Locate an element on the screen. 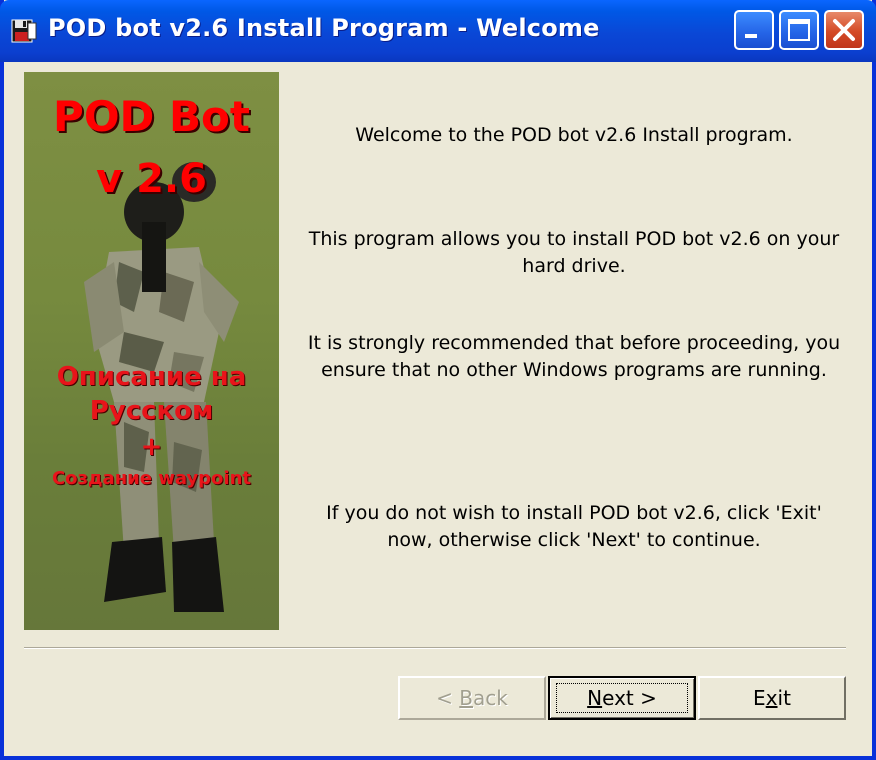 This screenshot has width=876, height=760. back-button: < Back is located at coordinates (472, 698).